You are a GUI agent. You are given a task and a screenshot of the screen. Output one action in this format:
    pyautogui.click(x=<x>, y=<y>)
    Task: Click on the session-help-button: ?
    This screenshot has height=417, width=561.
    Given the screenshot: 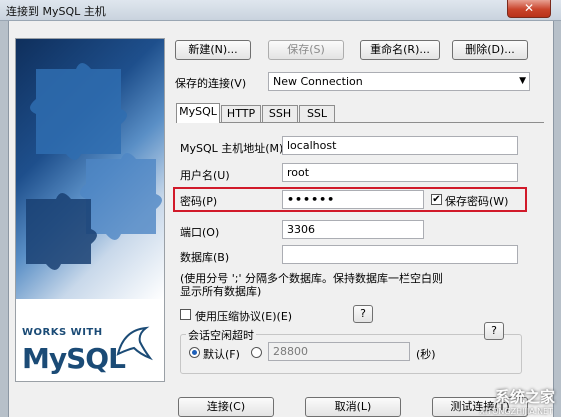 What is the action you would take?
    pyautogui.click(x=494, y=331)
    